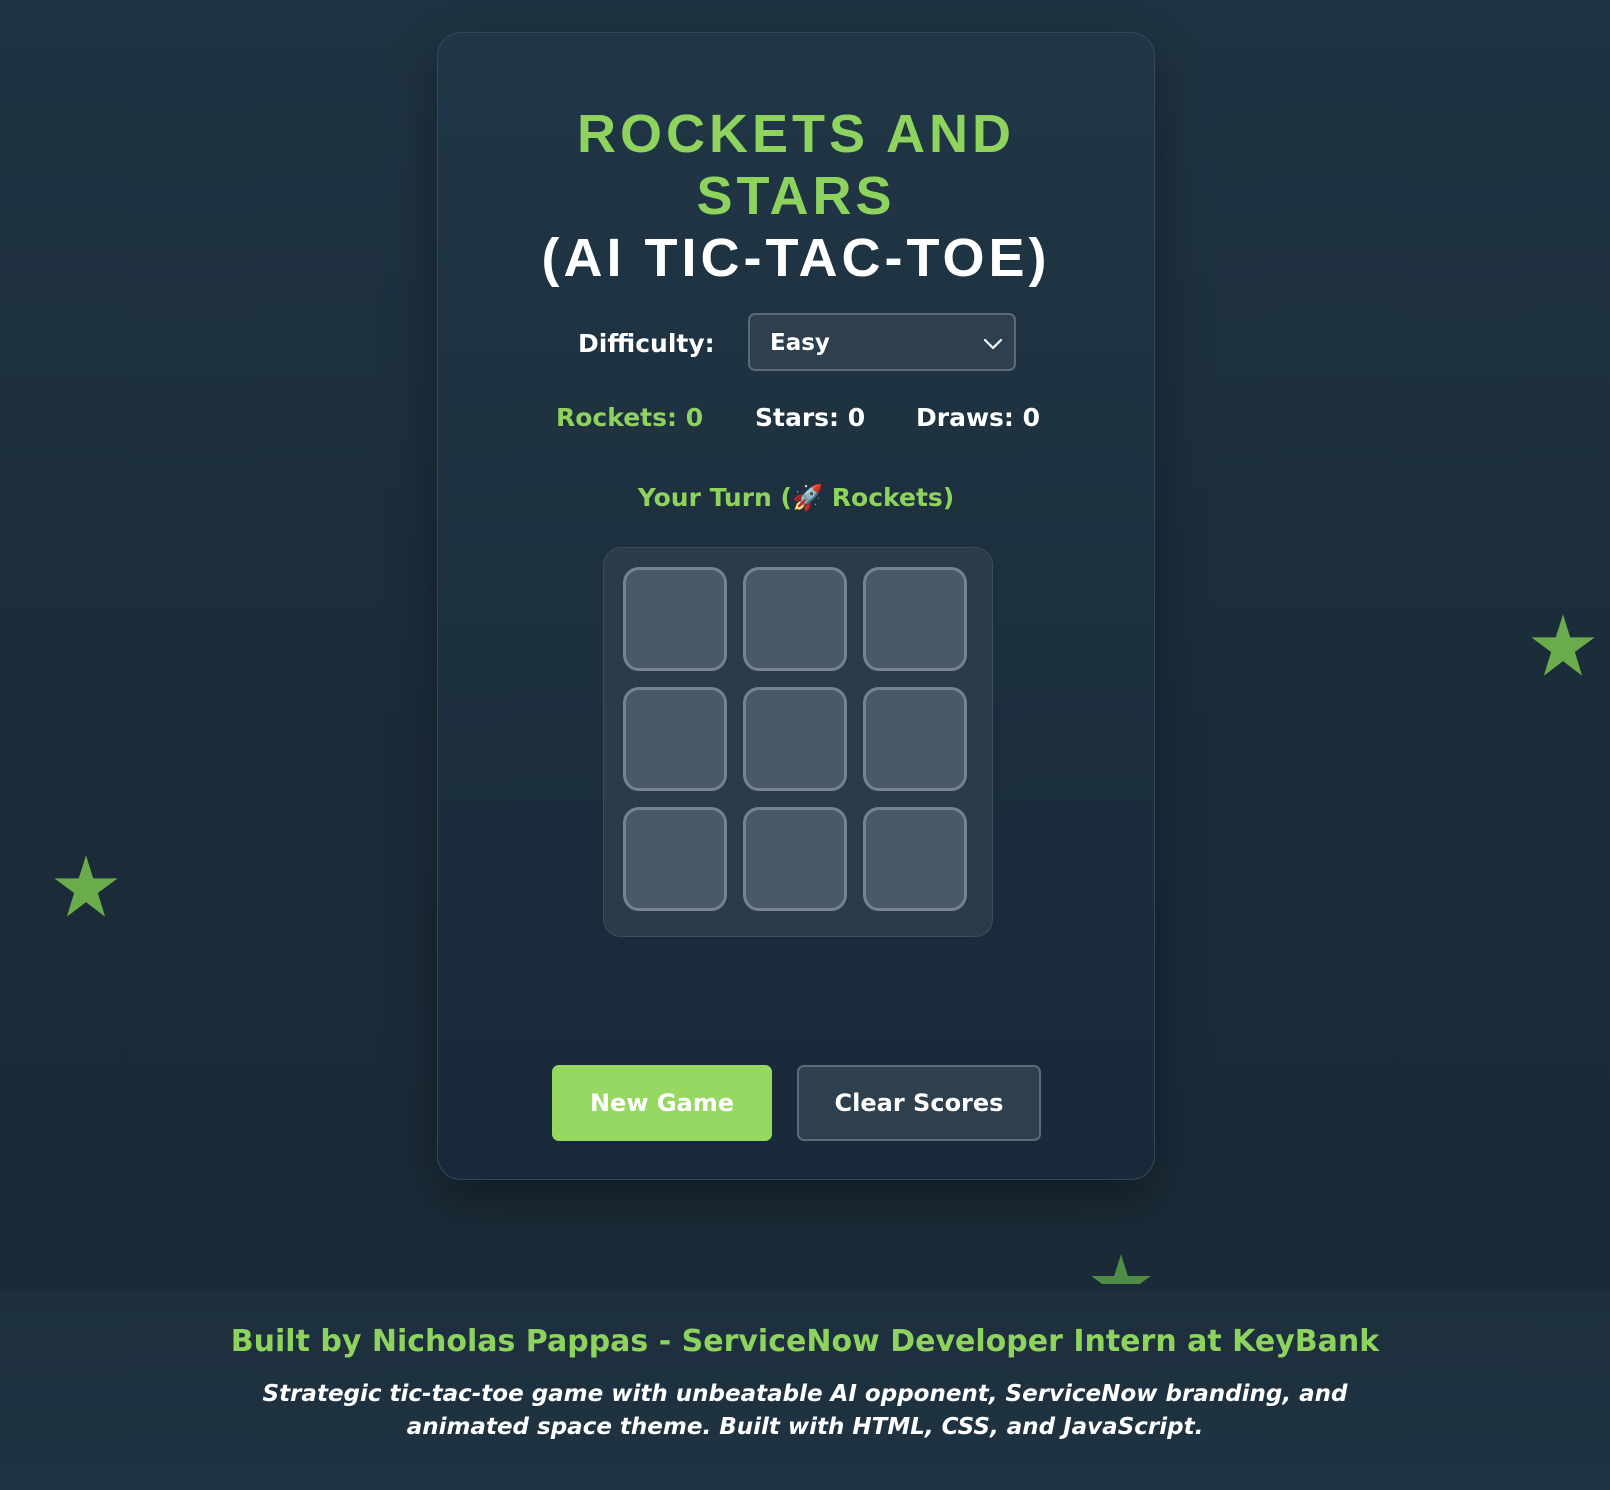 Image resolution: width=1610 pixels, height=1490 pixels. I want to click on score-stars: Stars: 0, so click(810, 417).